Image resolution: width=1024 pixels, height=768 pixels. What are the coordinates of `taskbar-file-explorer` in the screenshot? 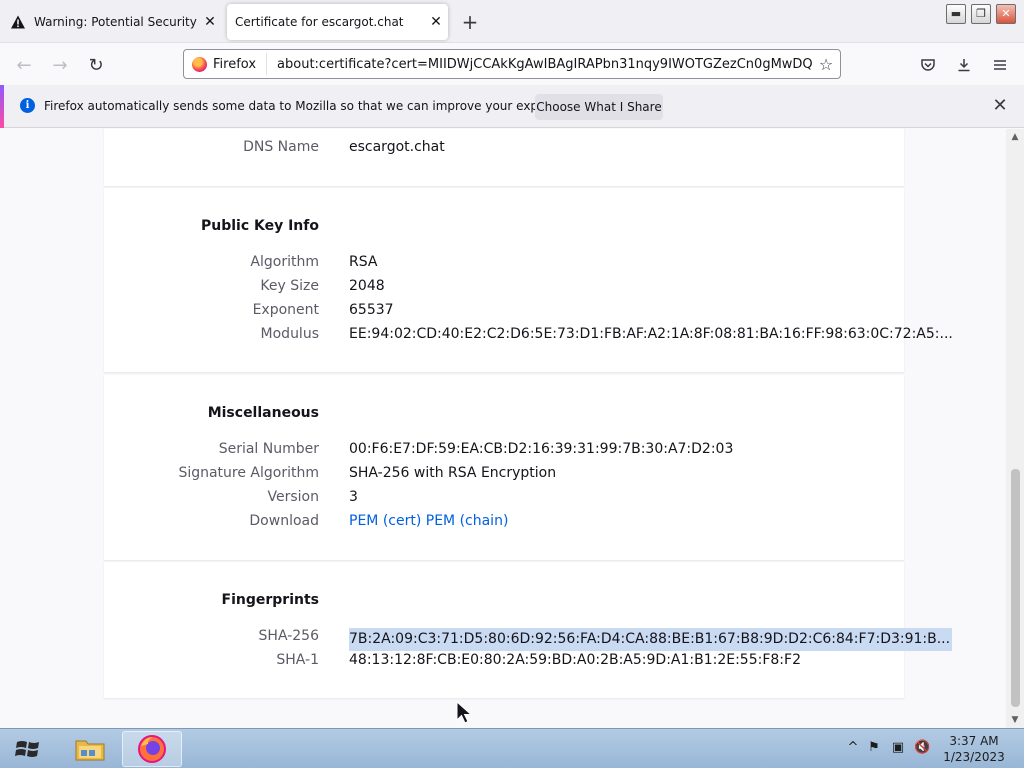 It's located at (90, 749).